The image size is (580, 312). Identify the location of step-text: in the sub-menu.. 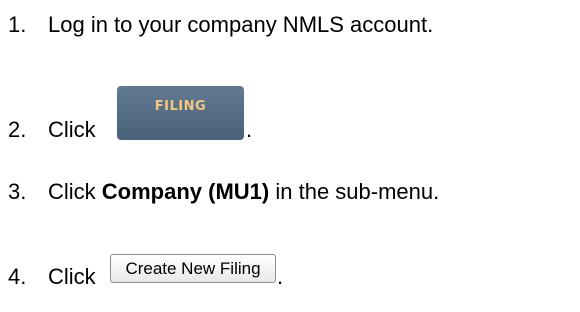
(357, 191).